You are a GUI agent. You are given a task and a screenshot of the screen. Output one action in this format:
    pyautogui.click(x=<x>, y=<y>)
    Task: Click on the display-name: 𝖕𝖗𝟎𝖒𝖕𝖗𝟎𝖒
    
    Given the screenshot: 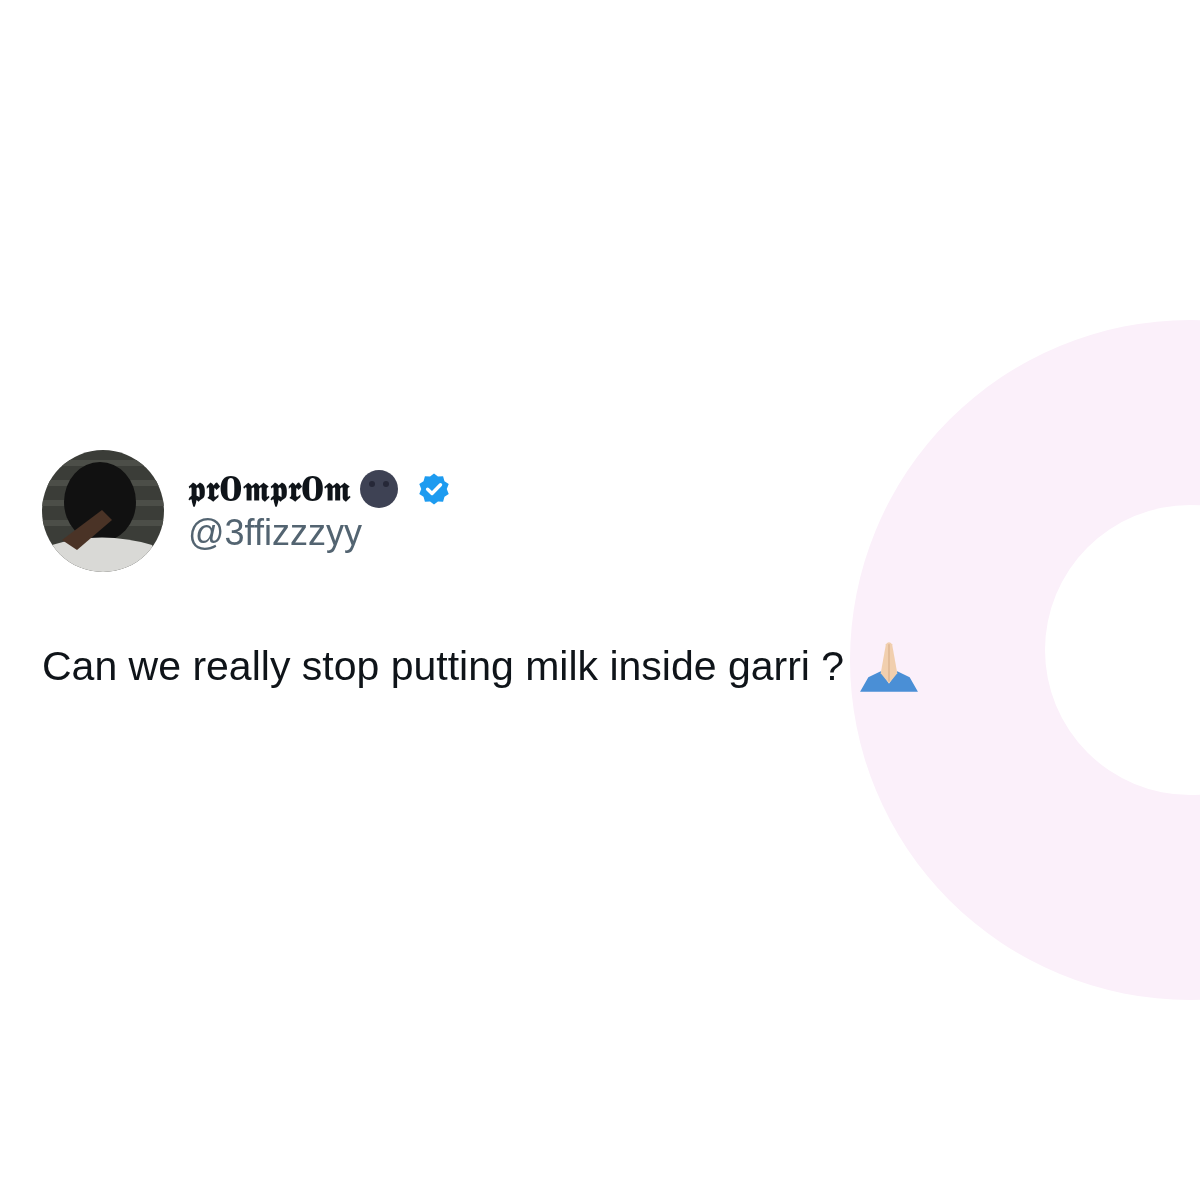 What is the action you would take?
    pyautogui.click(x=270, y=489)
    